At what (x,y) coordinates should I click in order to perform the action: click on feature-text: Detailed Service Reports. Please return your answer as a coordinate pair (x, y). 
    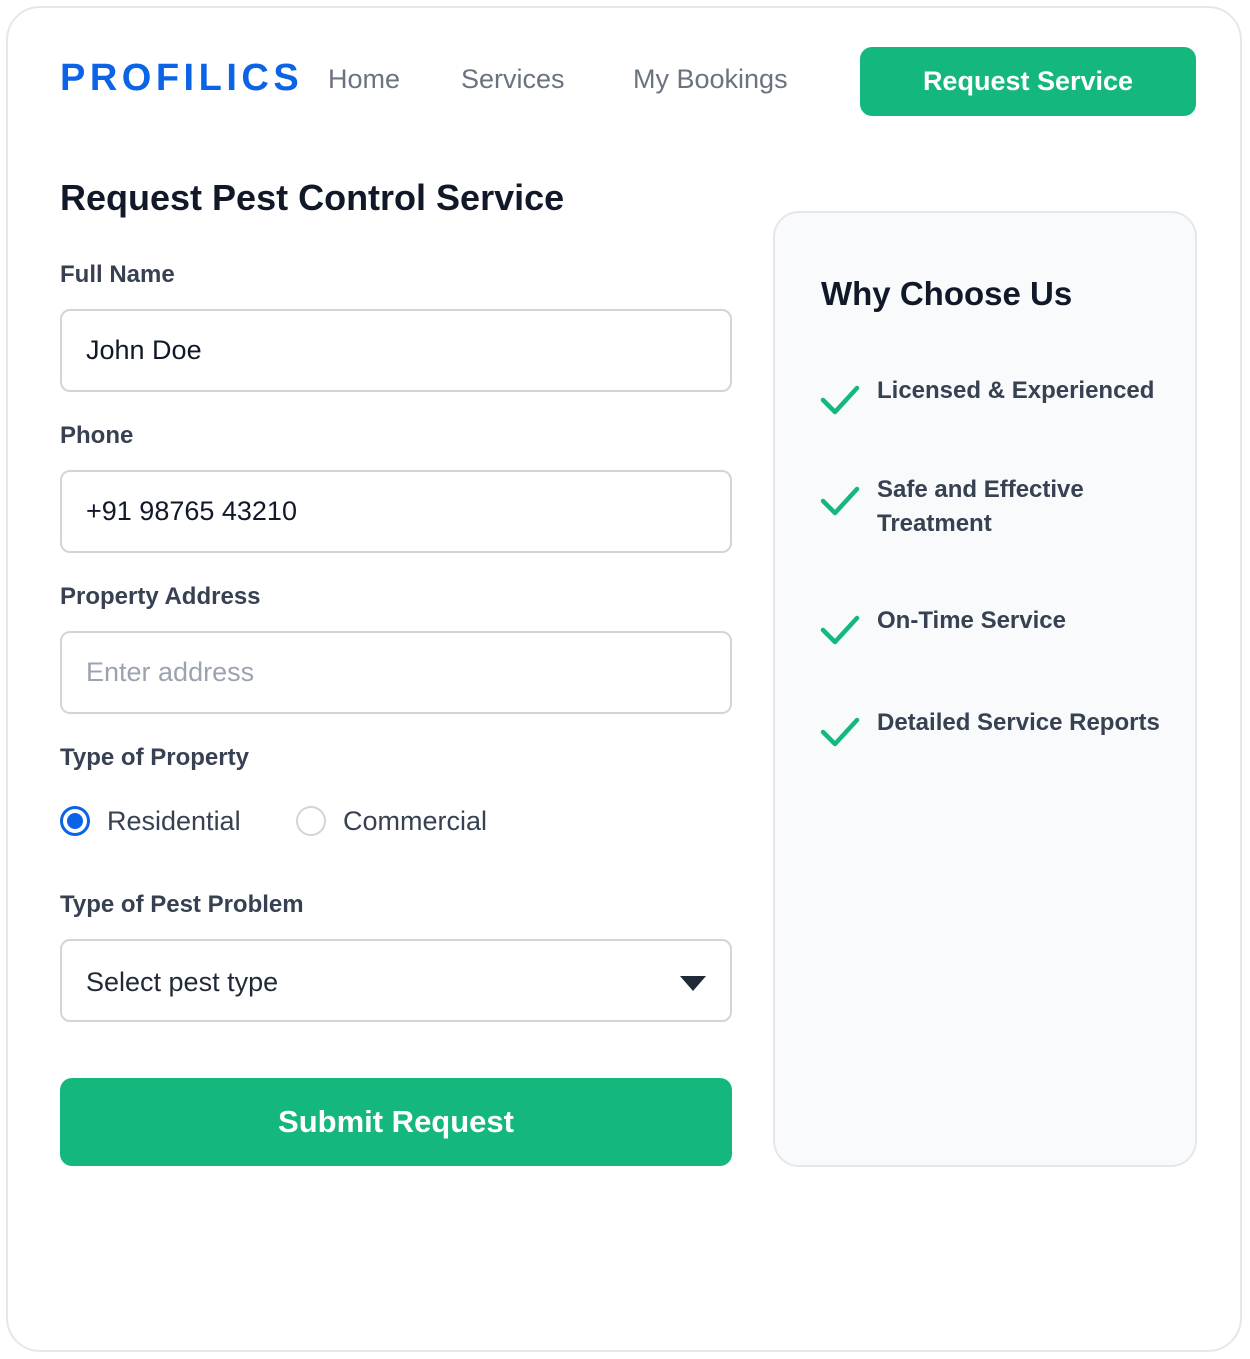
    Looking at the image, I should click on (1018, 722).